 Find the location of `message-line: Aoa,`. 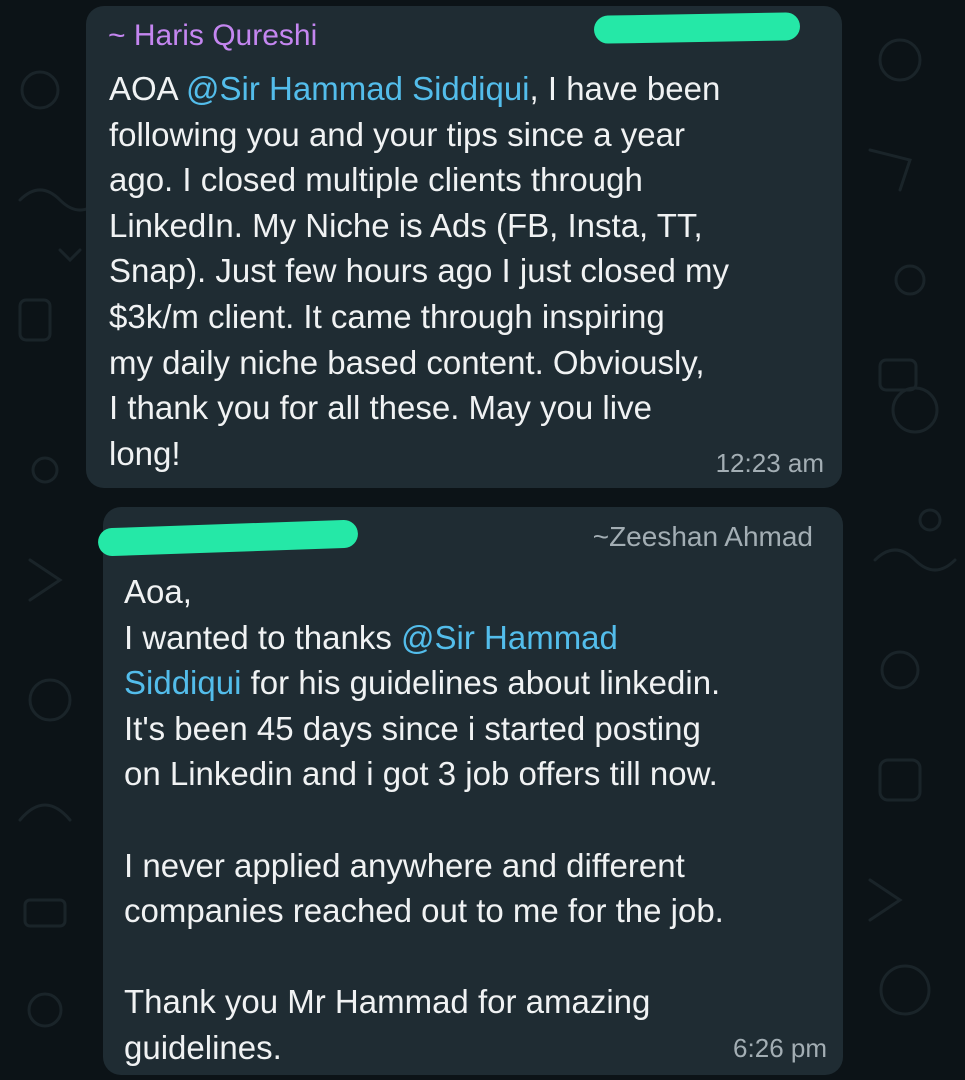

message-line: Aoa, is located at coordinates (424, 592).